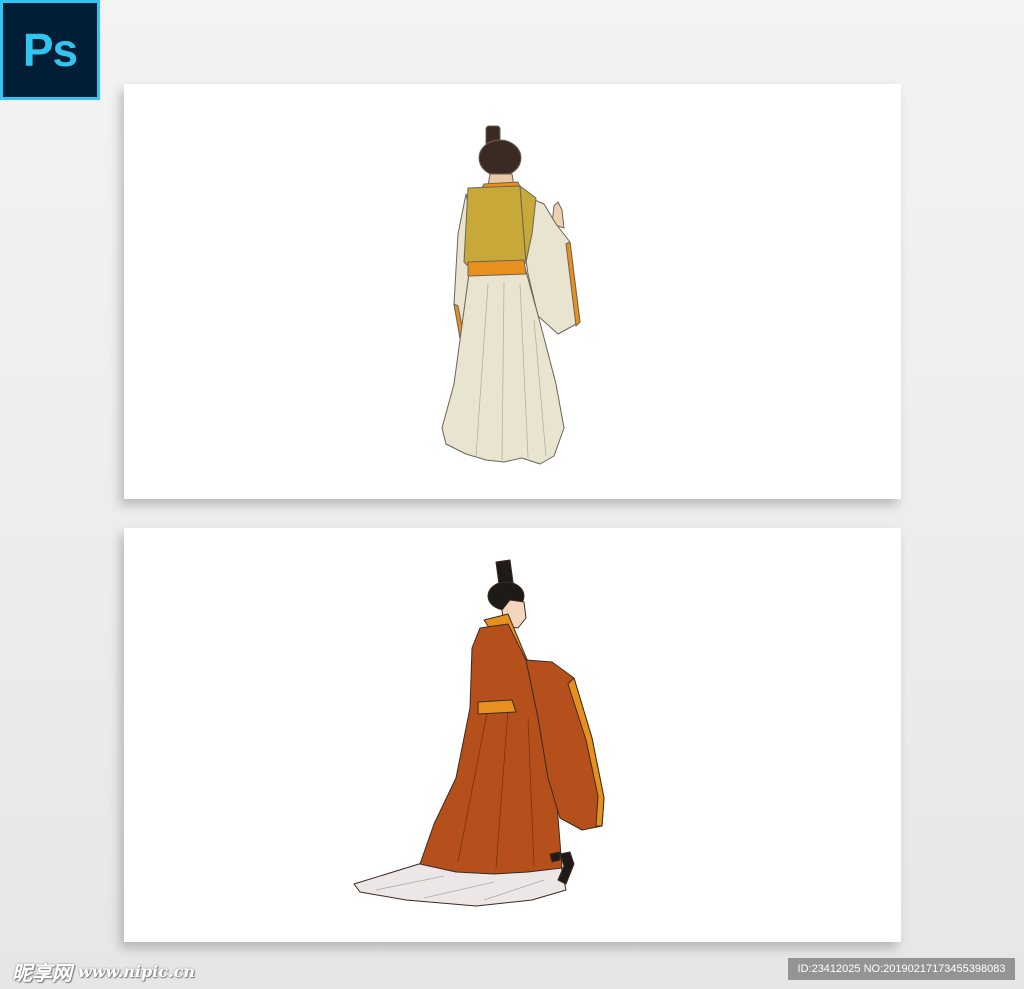  What do you see at coordinates (136, 971) in the screenshot?
I see `watermark-url: www.nipic.cn` at bounding box center [136, 971].